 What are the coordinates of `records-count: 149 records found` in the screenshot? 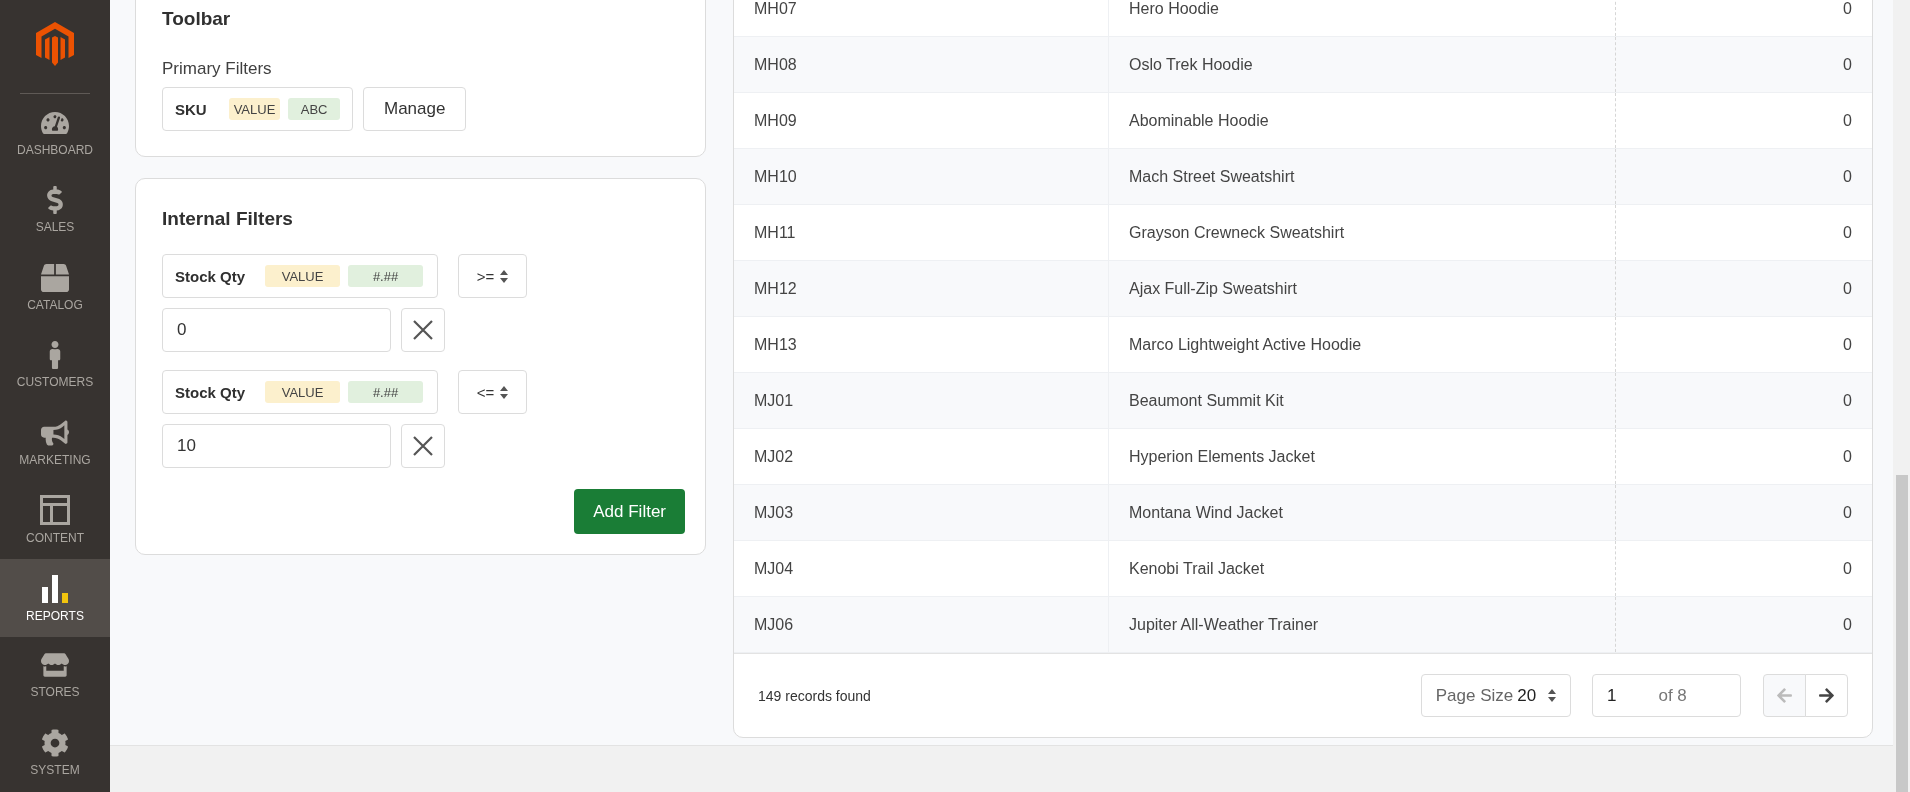 It's located at (815, 695).